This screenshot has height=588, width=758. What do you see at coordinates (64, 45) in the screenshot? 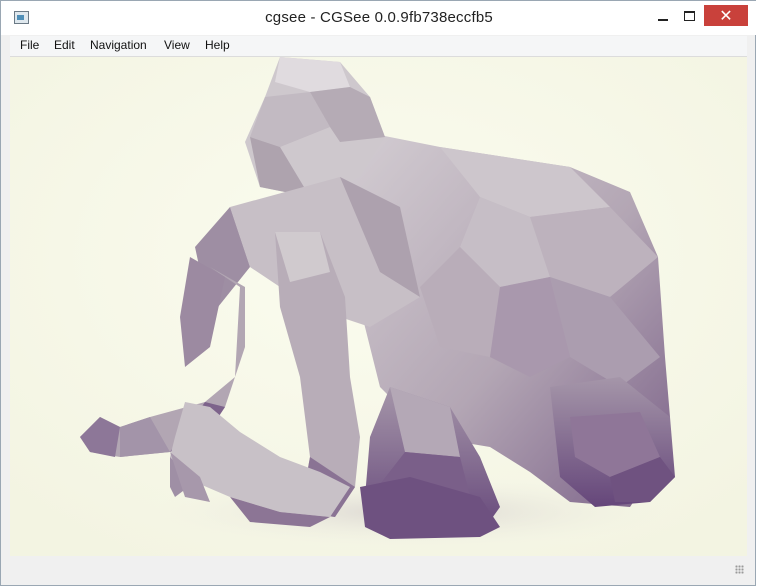
I see `menu-edit: Edit` at bounding box center [64, 45].